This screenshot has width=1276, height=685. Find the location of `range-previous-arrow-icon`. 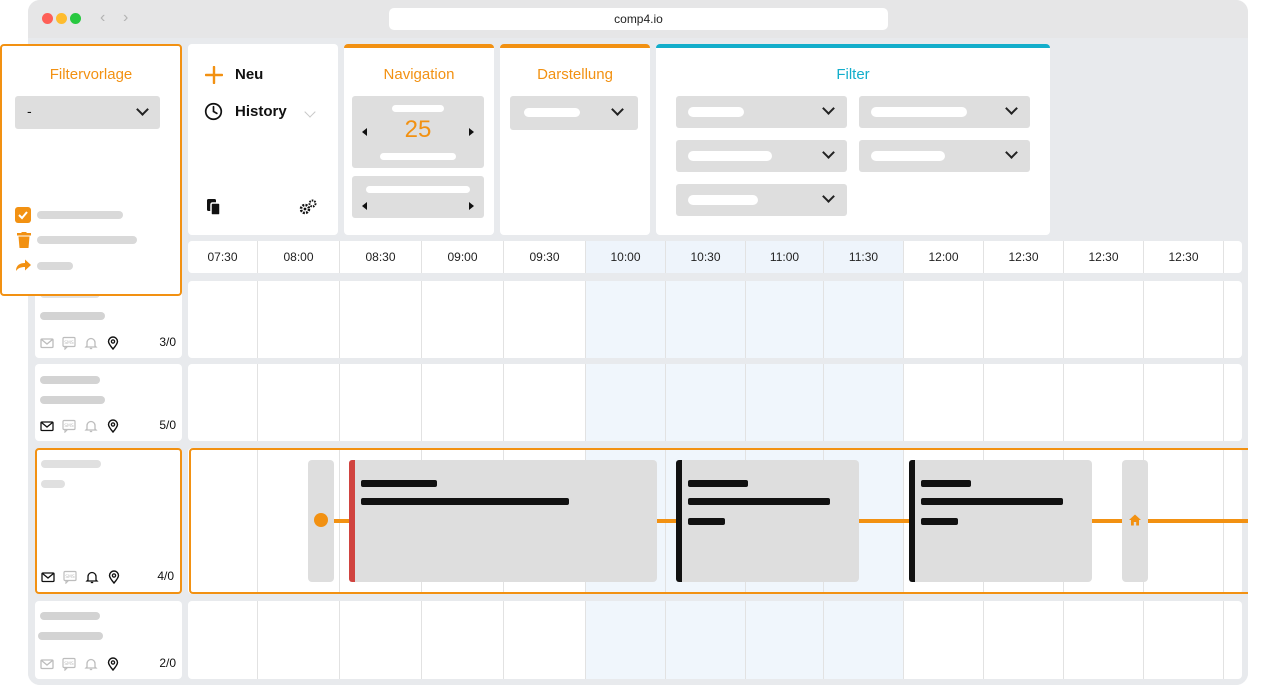

range-previous-arrow-icon is located at coordinates (364, 206).